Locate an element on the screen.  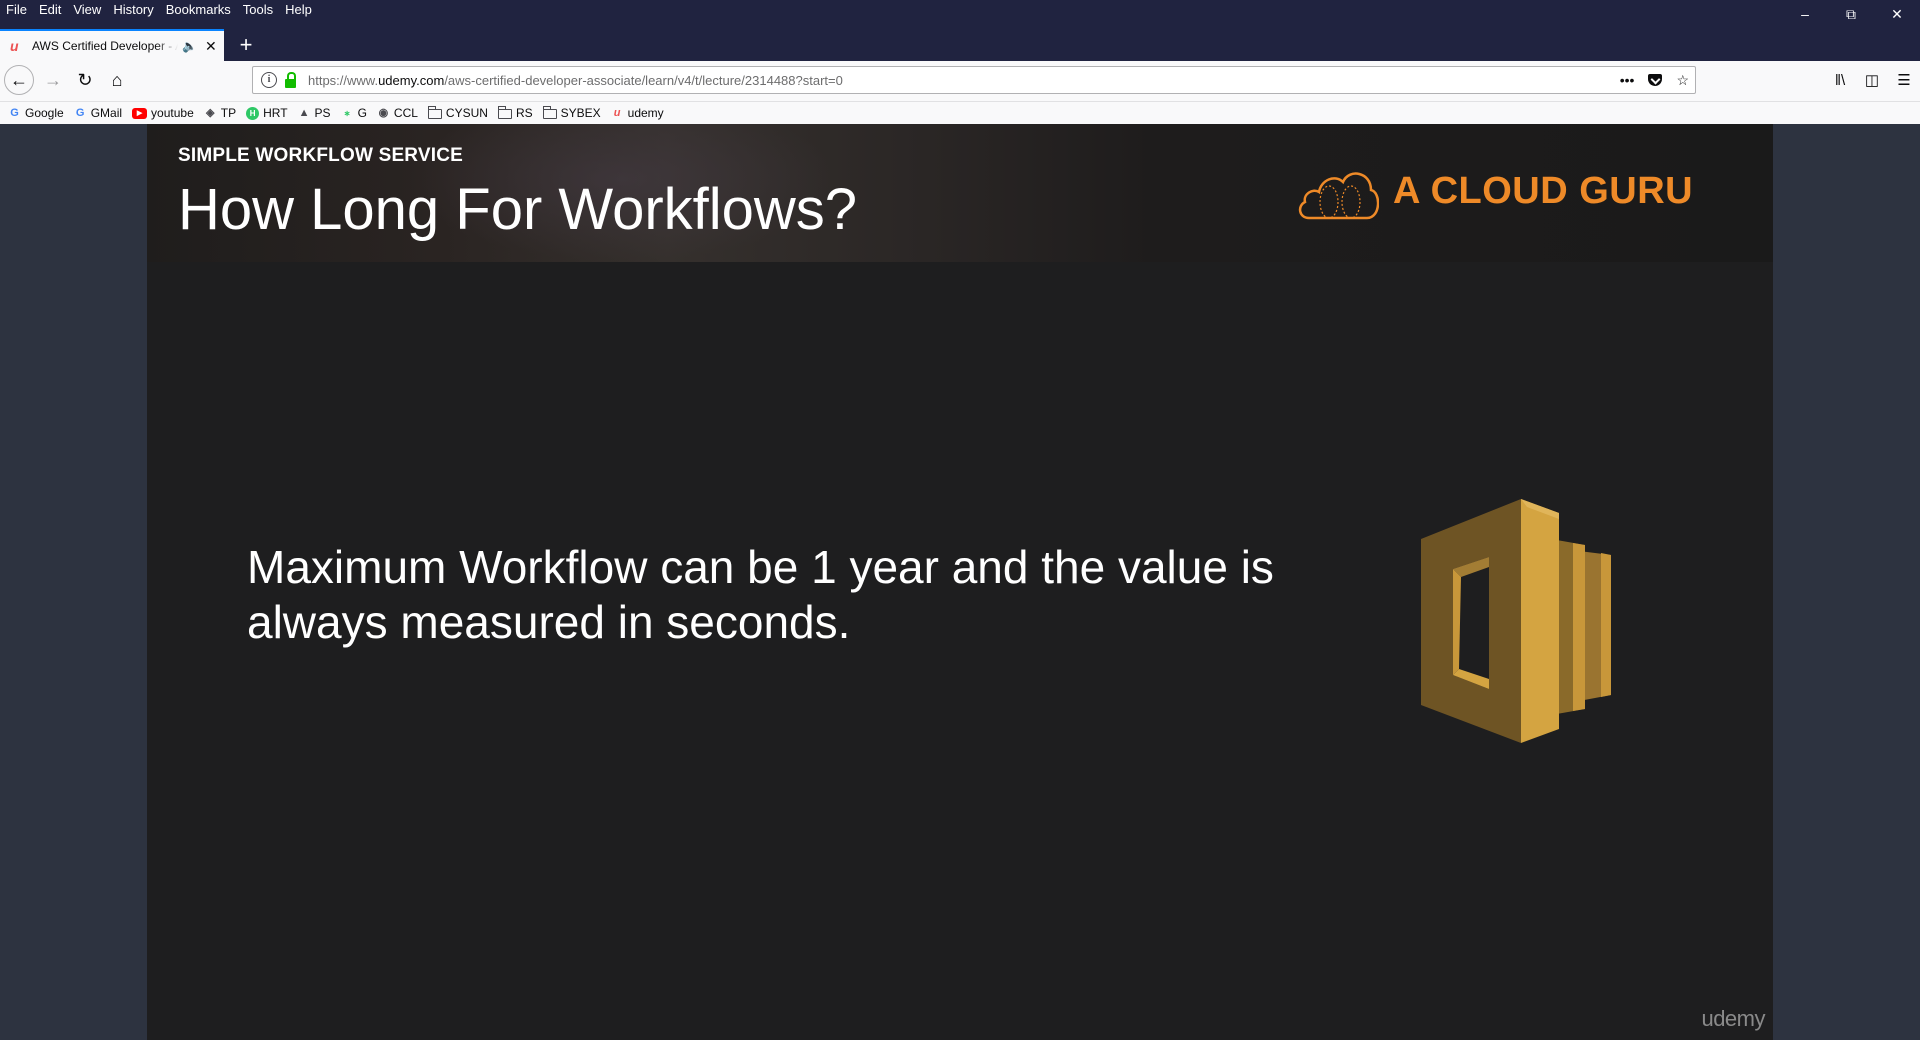
bookmark-hrt: H HRT is located at coordinates (267, 113).